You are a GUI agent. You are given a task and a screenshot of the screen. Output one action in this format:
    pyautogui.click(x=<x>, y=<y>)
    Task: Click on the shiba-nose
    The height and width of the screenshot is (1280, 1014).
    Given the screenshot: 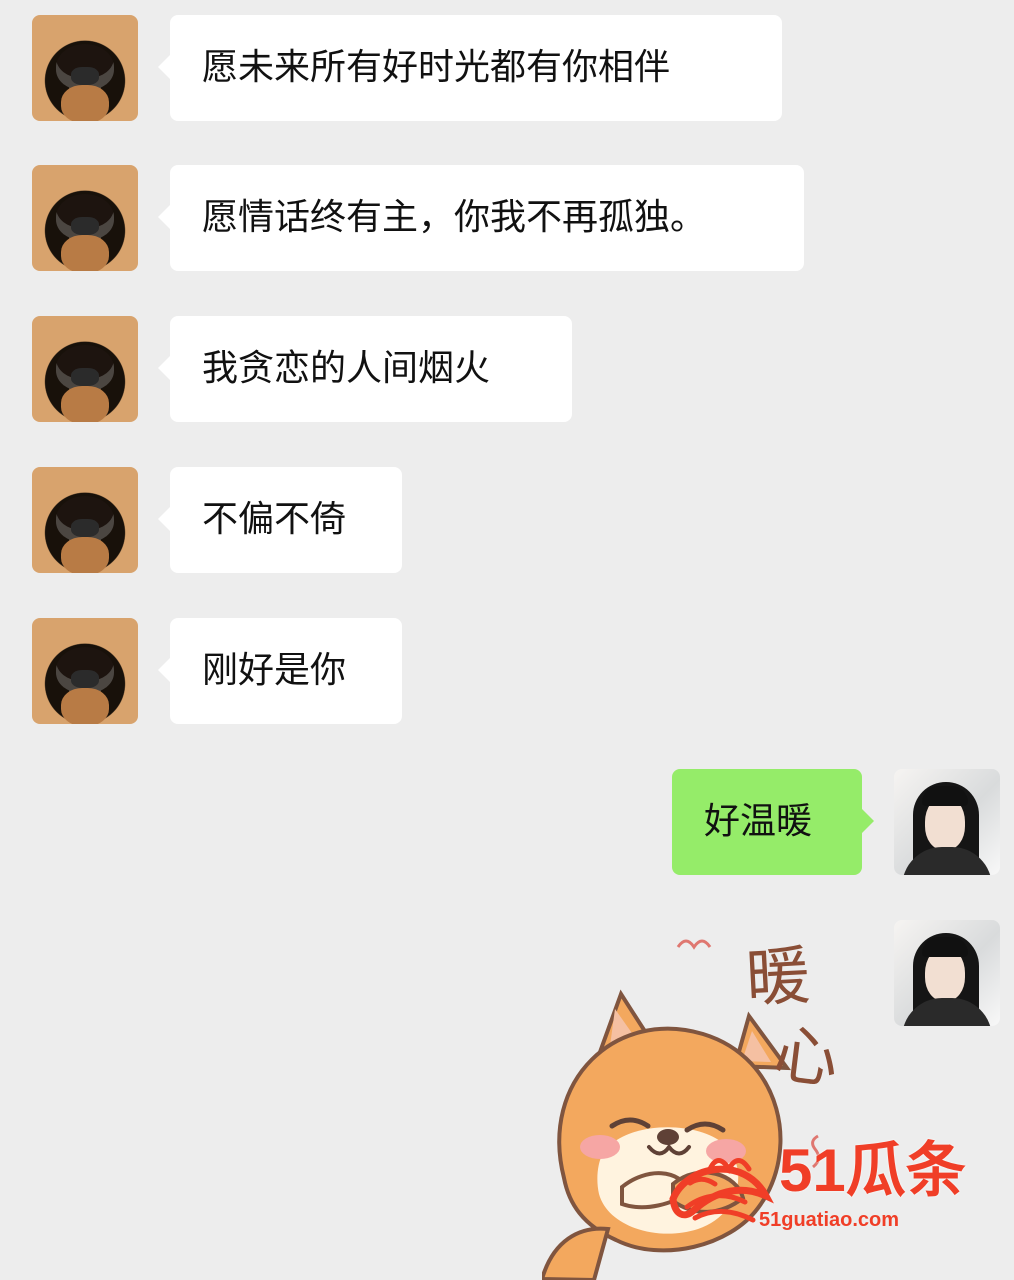 What is the action you would take?
    pyautogui.click(x=668, y=1137)
    